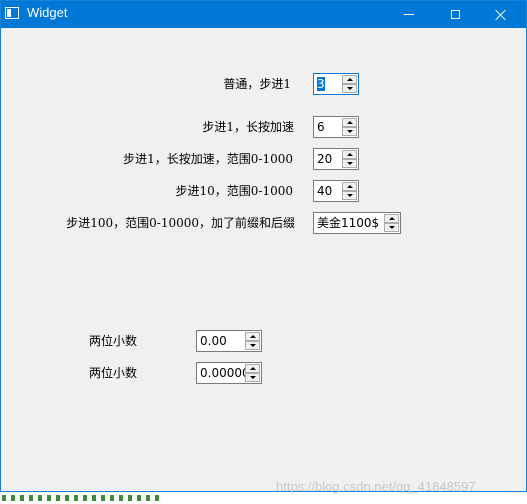 The height and width of the screenshot is (504, 527). I want to click on spinbox-value: 0.00, so click(213, 341).